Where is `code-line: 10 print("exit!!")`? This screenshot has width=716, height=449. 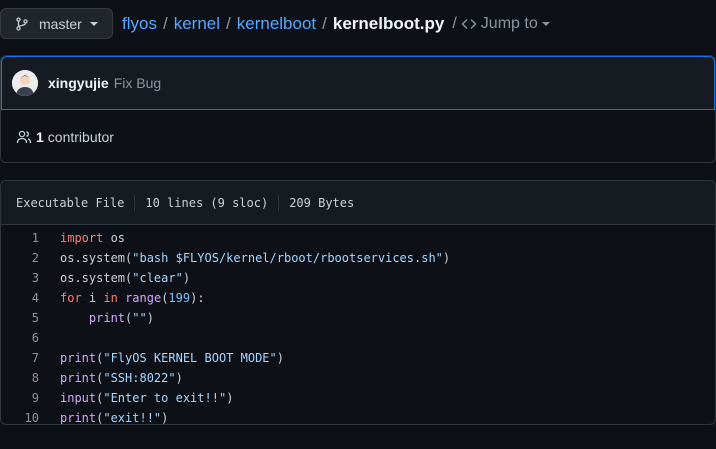
code-line: 10 print("exit!!") is located at coordinates (358, 416).